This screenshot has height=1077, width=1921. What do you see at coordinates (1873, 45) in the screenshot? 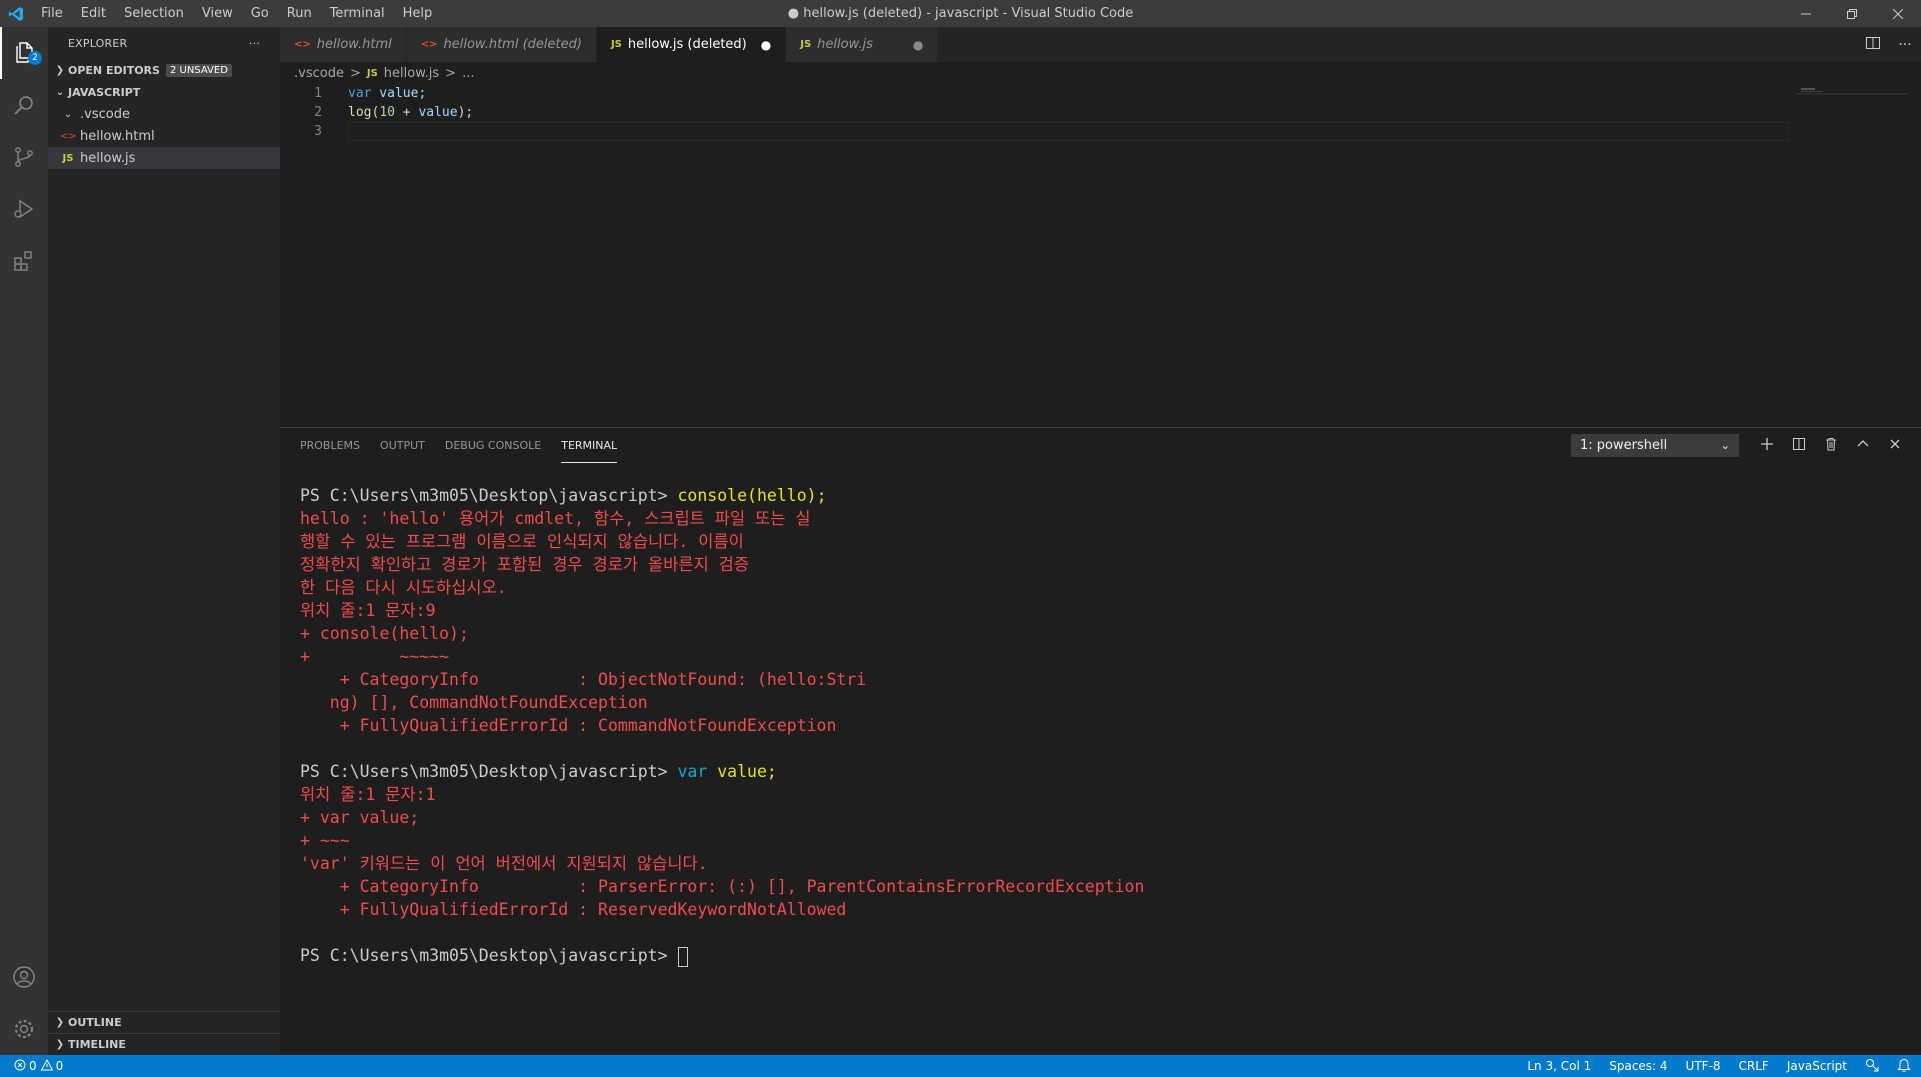
I see `split-editor-icon` at bounding box center [1873, 45].